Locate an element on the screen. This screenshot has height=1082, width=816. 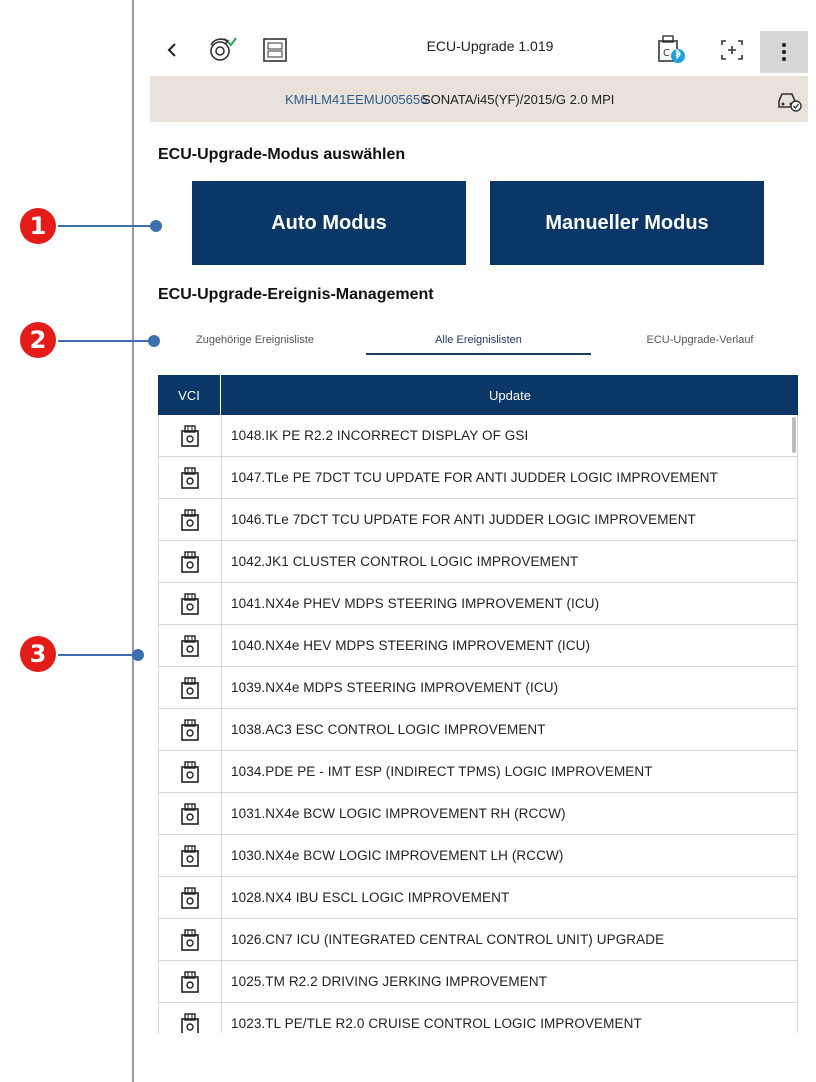
mode-section-title: ECU-Upgrade-Modus auswählen is located at coordinates (282, 154).